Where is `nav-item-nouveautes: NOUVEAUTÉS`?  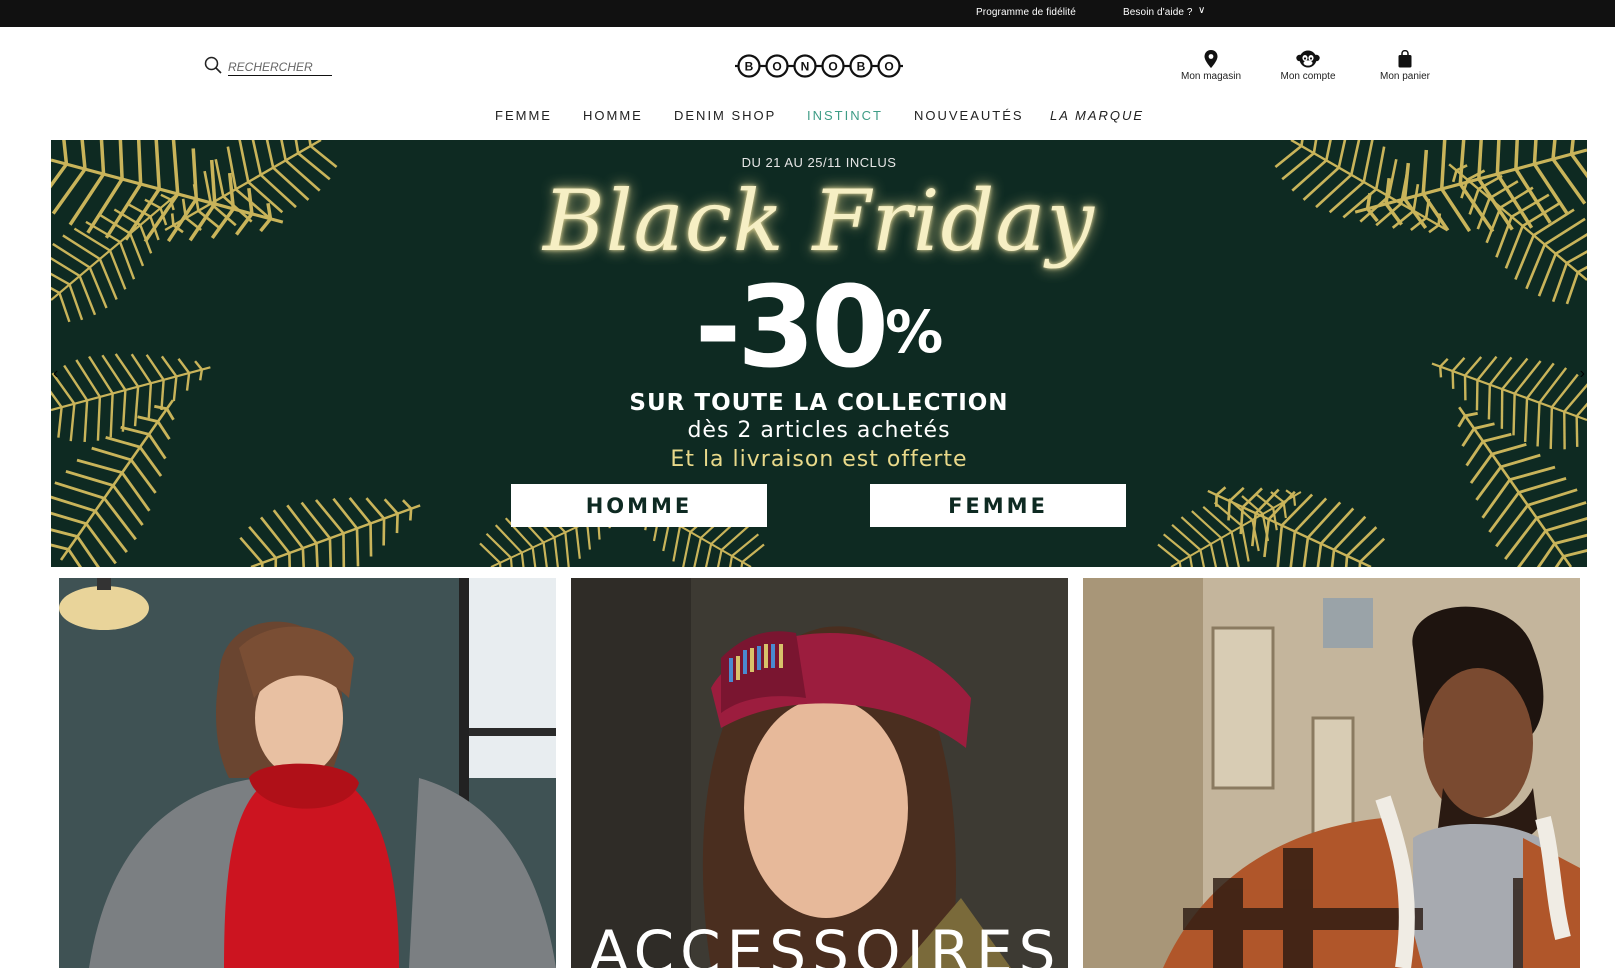 nav-item-nouveautes: NOUVEAUTÉS is located at coordinates (969, 115).